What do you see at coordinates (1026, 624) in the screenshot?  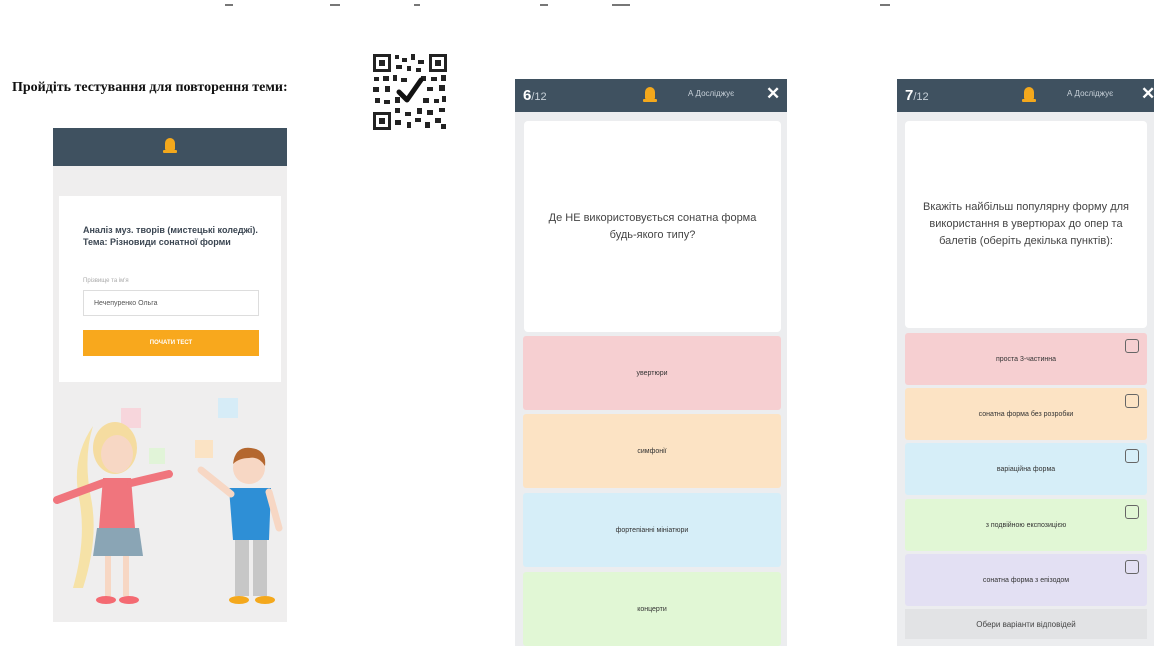 I see `choose-answers-hint: Обери варіанти відповідей` at bounding box center [1026, 624].